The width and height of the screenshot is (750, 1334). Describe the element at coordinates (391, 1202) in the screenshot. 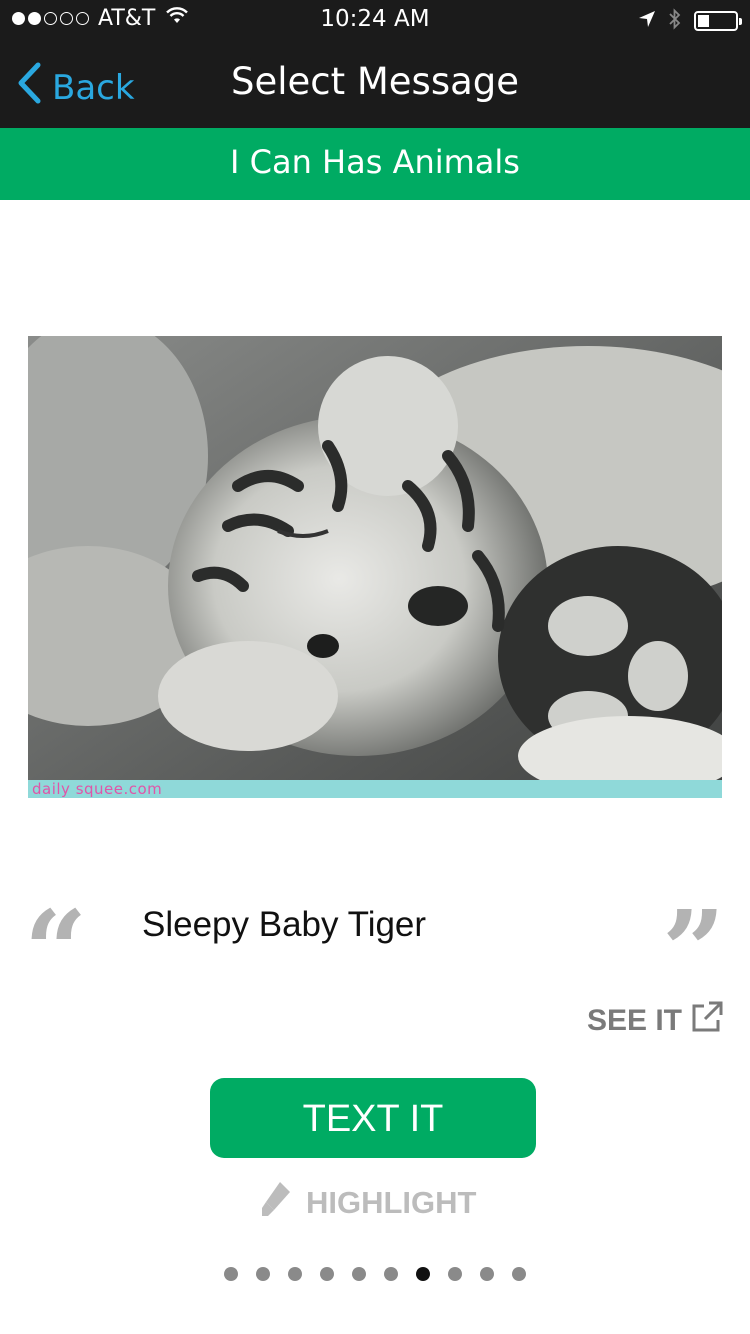

I see `highlight-label: HIGHLIGHT` at that location.